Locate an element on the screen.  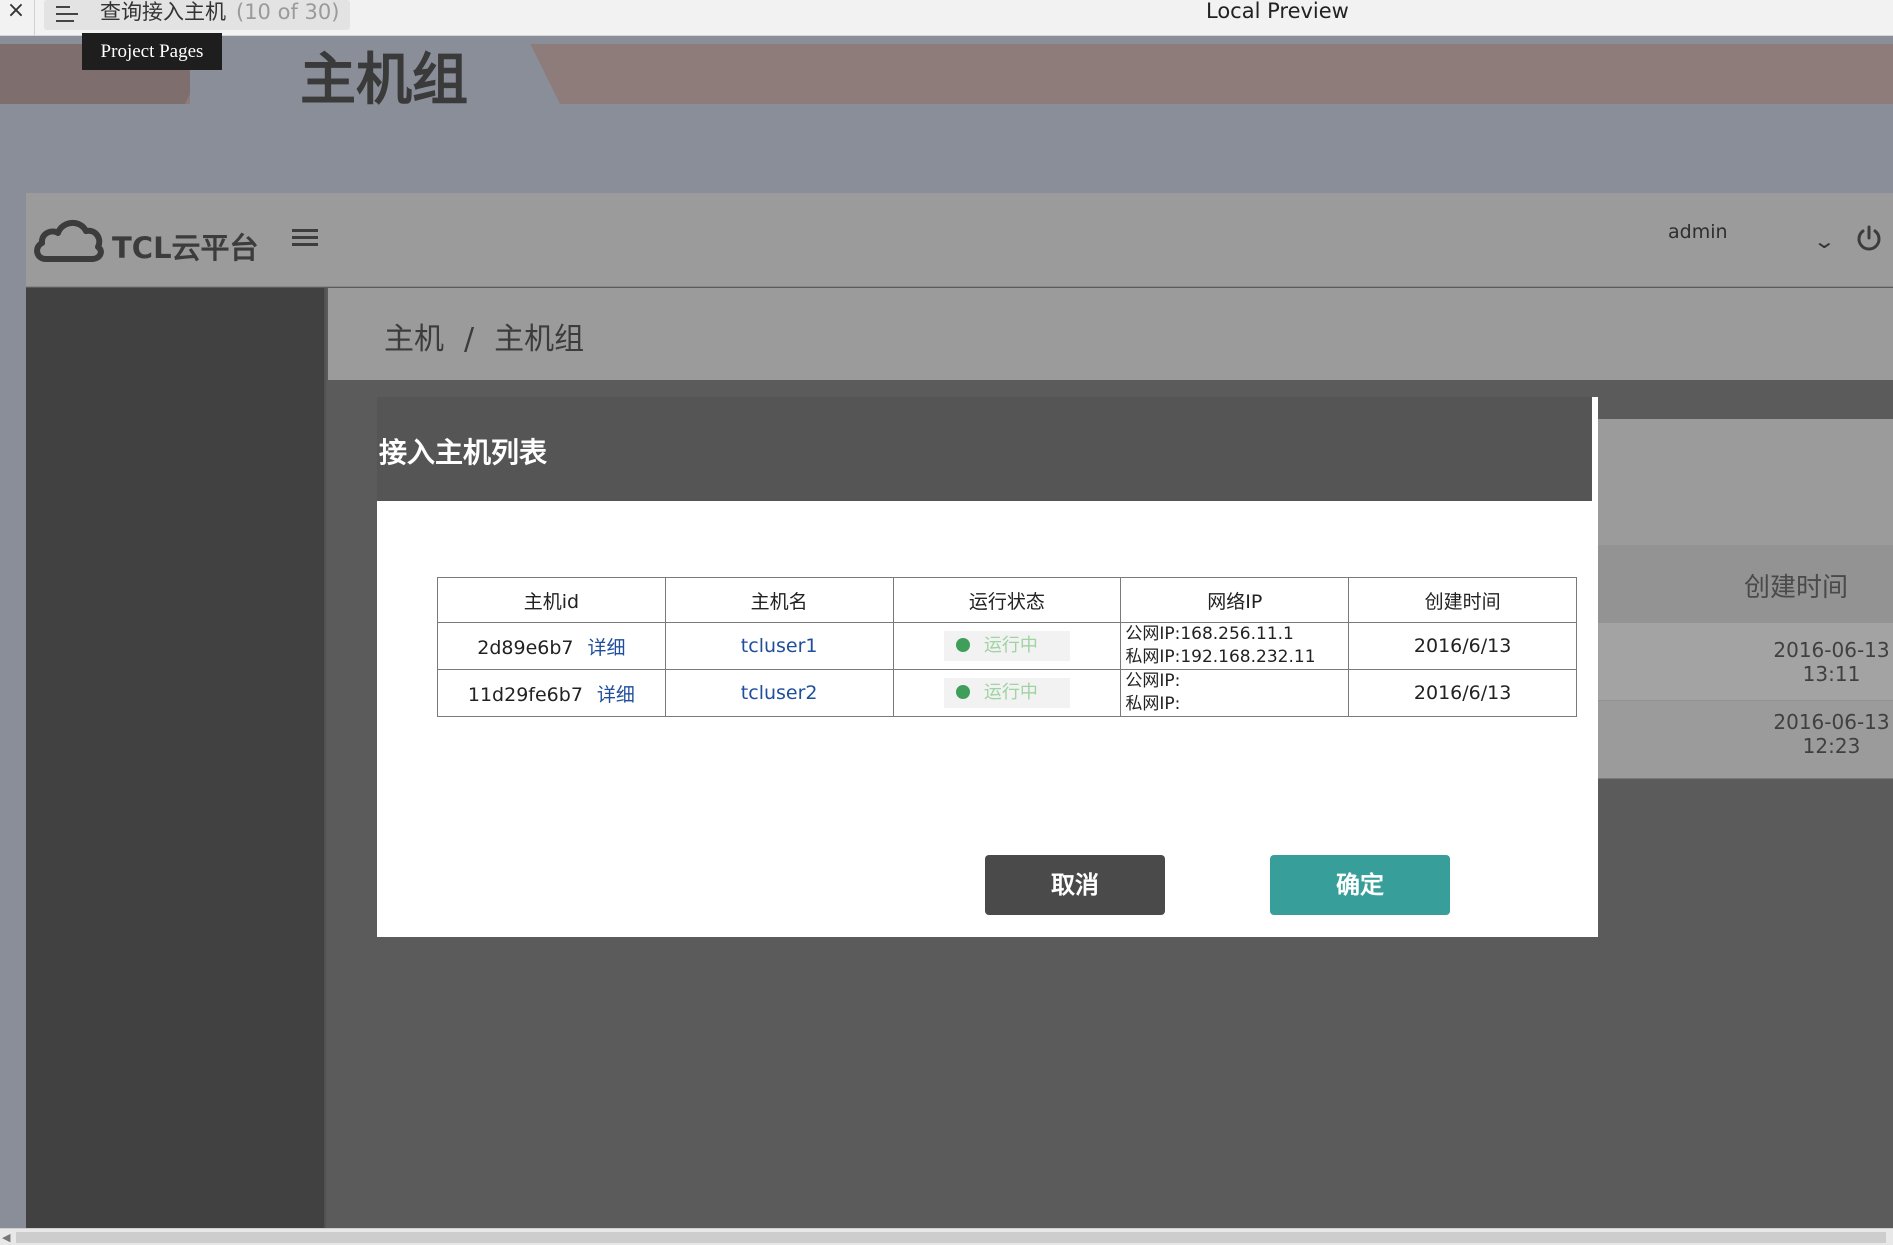
breadcrumb-bar: 主机 / 主机组 is located at coordinates (1110, 334).